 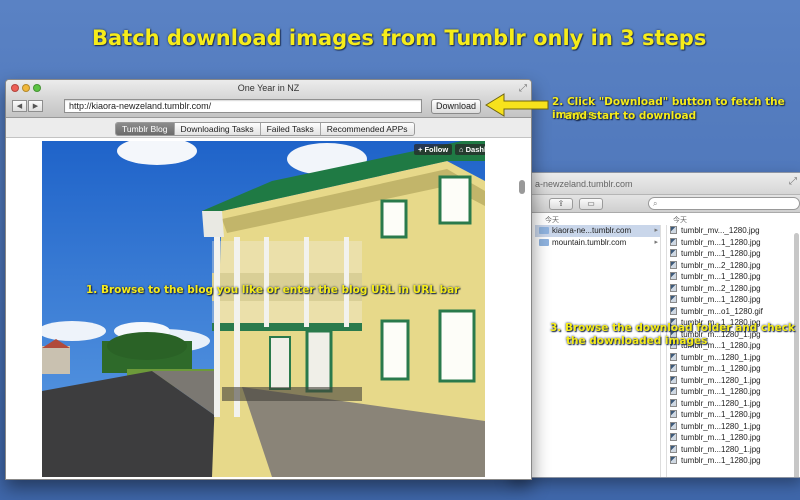 What do you see at coordinates (217, 129) in the screenshot?
I see `tab-downloading-tasks: Downloading Tasks` at bounding box center [217, 129].